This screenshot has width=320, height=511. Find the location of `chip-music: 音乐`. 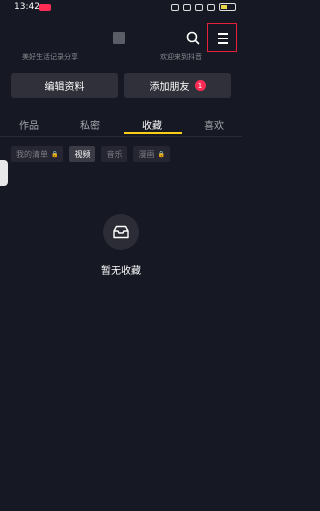

chip-music: 音乐 is located at coordinates (114, 154).